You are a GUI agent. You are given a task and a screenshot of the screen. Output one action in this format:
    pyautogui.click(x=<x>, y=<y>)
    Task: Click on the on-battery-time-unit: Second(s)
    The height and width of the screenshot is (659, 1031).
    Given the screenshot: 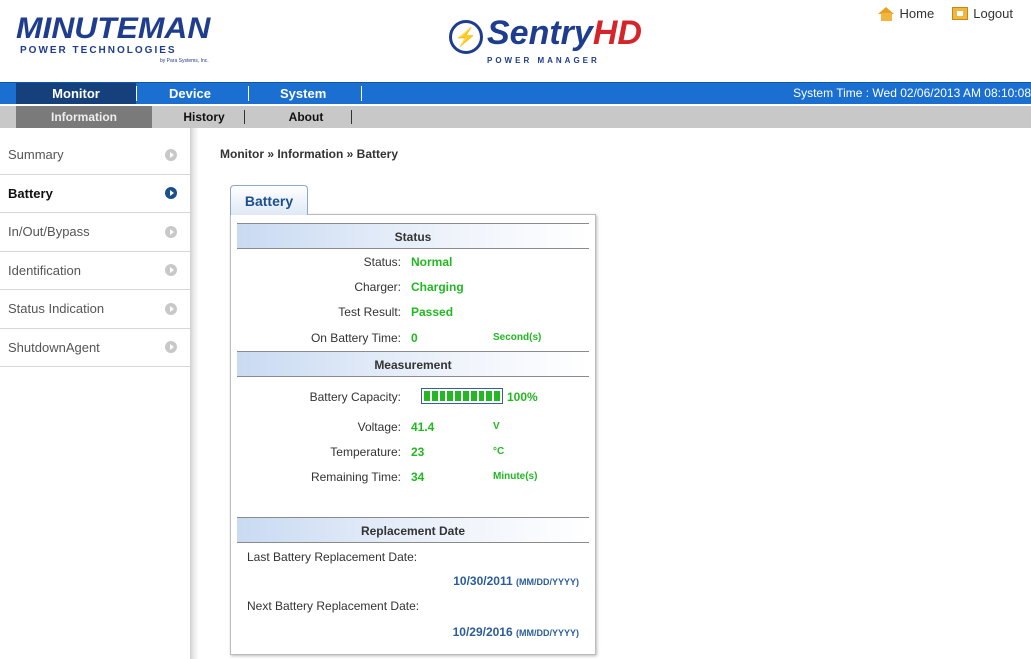 What is the action you would take?
    pyautogui.click(x=517, y=337)
    